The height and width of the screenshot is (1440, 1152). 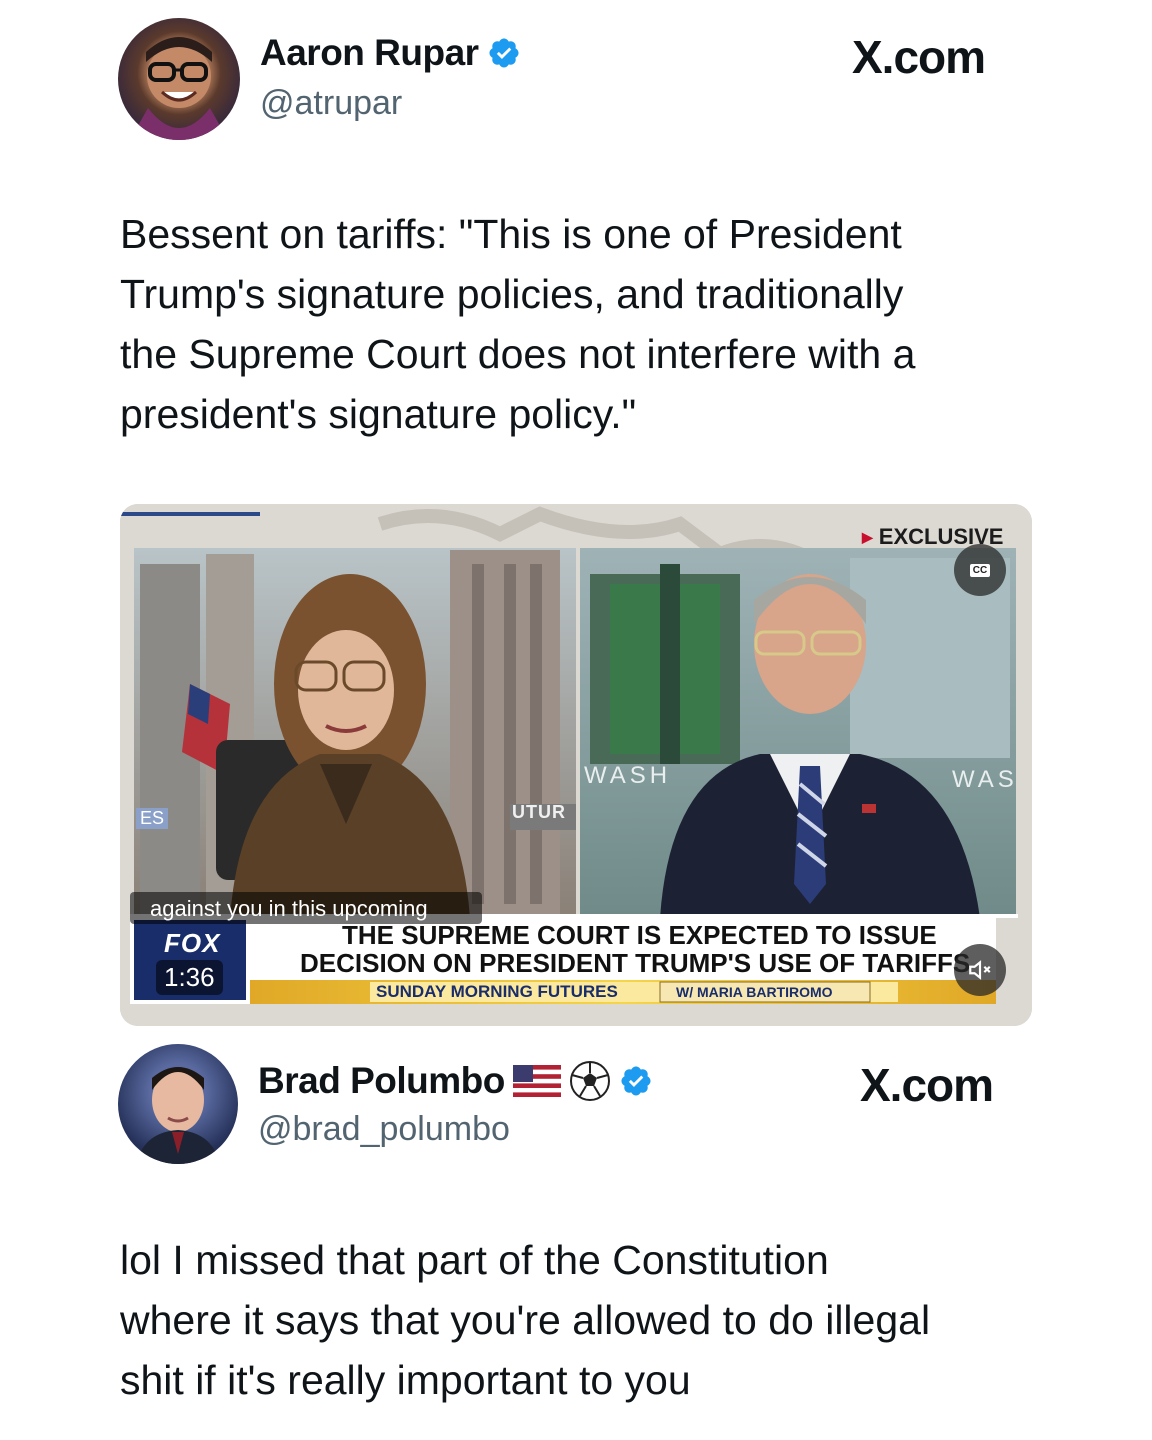 I want to click on left-wall-text: UTUR, so click(x=539, y=812).